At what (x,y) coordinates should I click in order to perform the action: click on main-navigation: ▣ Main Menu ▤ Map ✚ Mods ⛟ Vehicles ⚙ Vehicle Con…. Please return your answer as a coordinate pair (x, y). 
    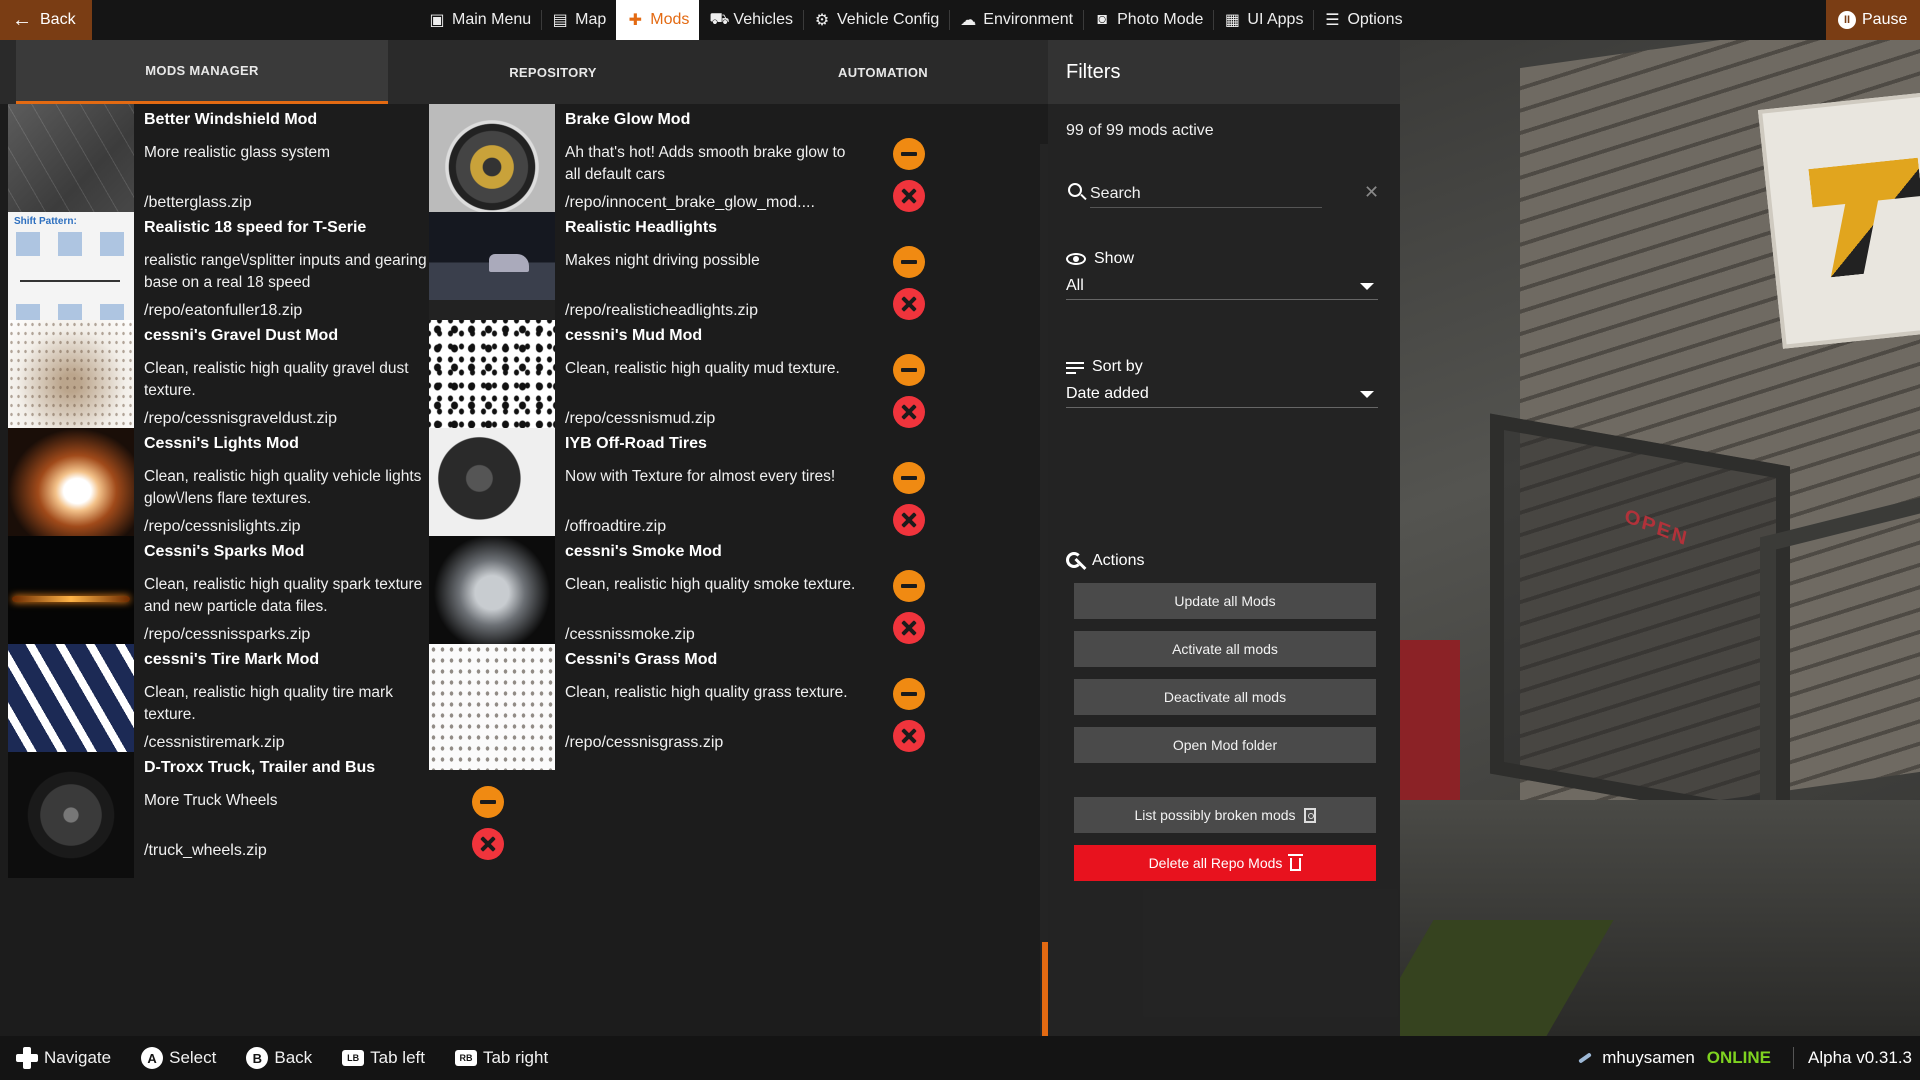
    Looking at the image, I should click on (915, 20).